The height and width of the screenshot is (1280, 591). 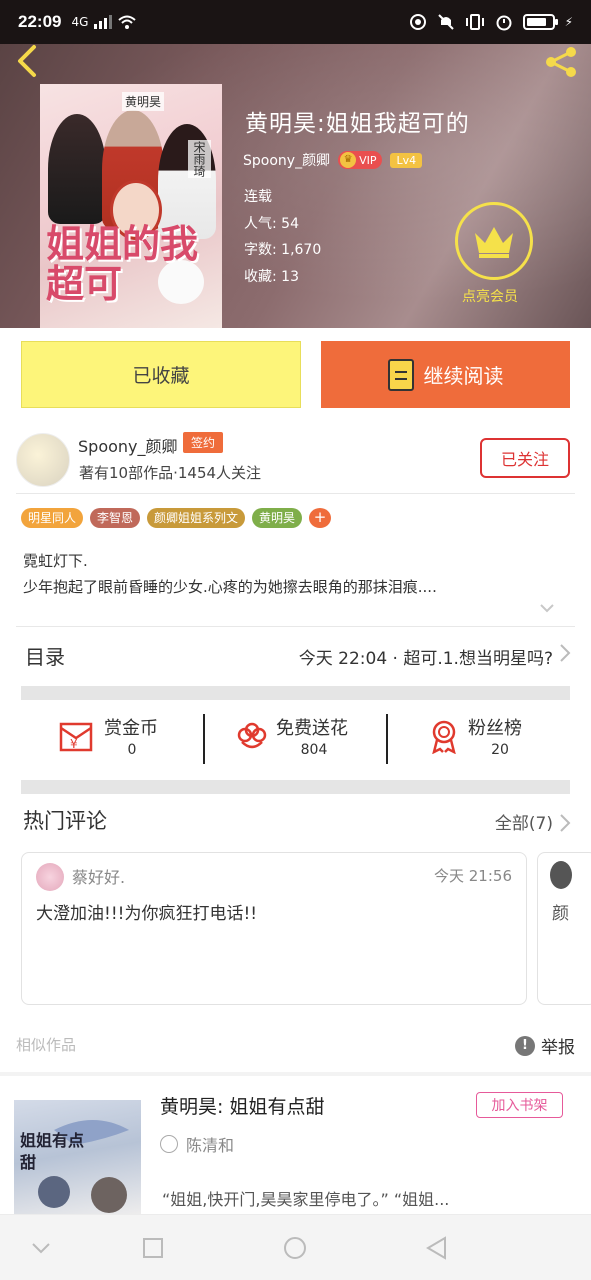 I want to click on reward-value: 20, so click(x=500, y=750).